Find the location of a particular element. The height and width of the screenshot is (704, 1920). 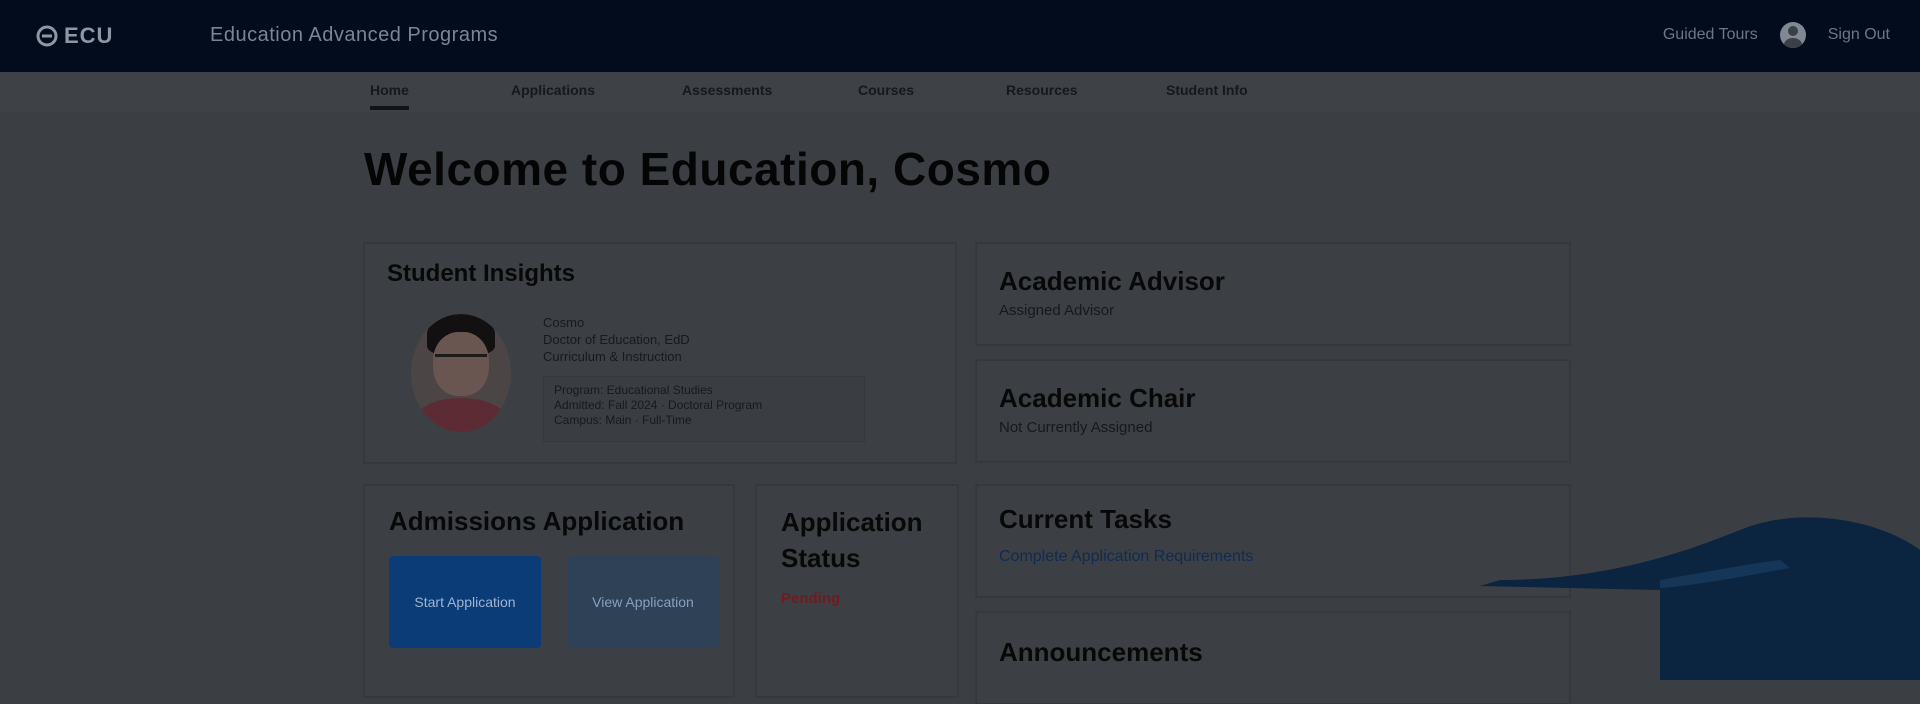

tab-home: Home is located at coordinates (389, 96).